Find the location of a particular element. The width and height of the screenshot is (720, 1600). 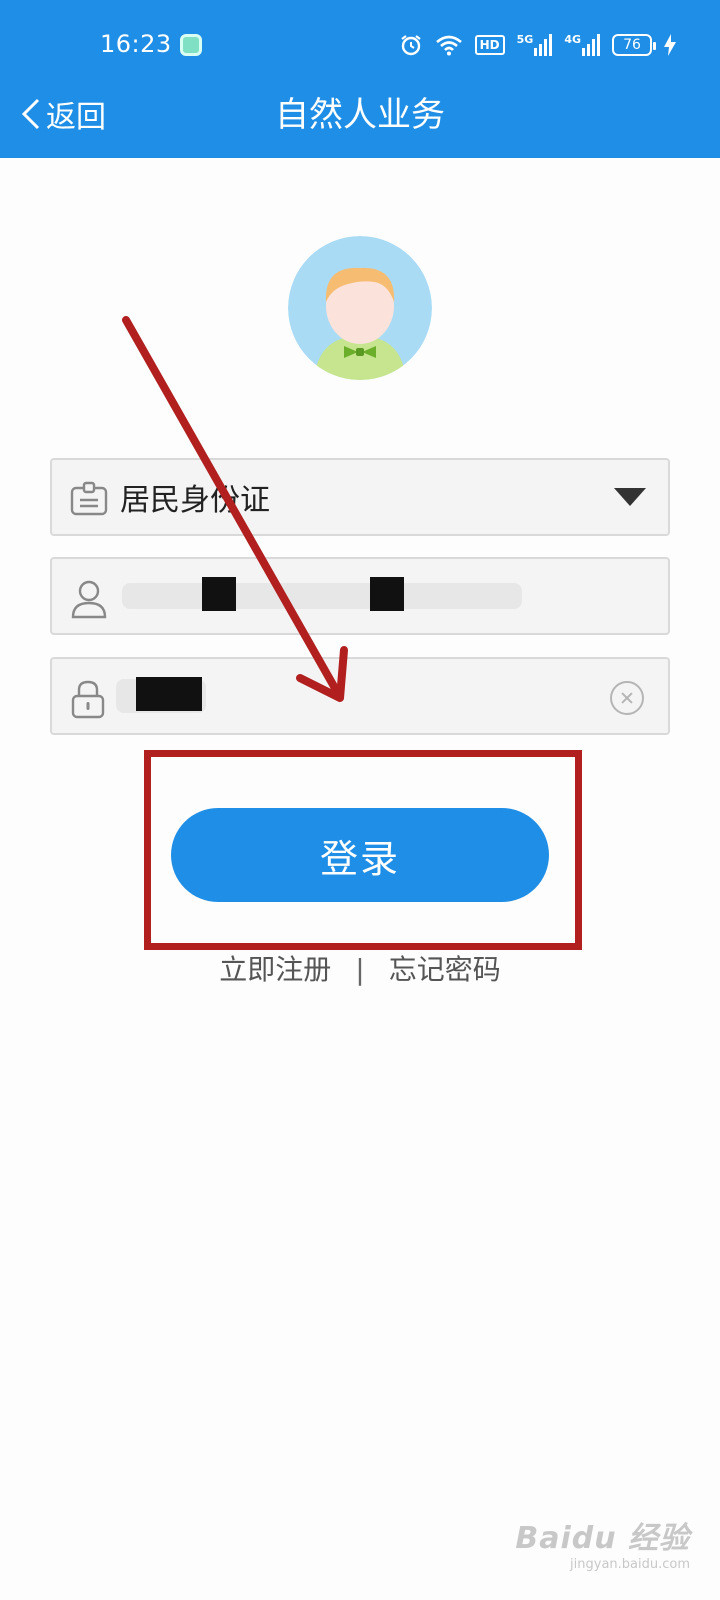

watermark-brand: Baidu 经验 is located at coordinates (602, 1538).